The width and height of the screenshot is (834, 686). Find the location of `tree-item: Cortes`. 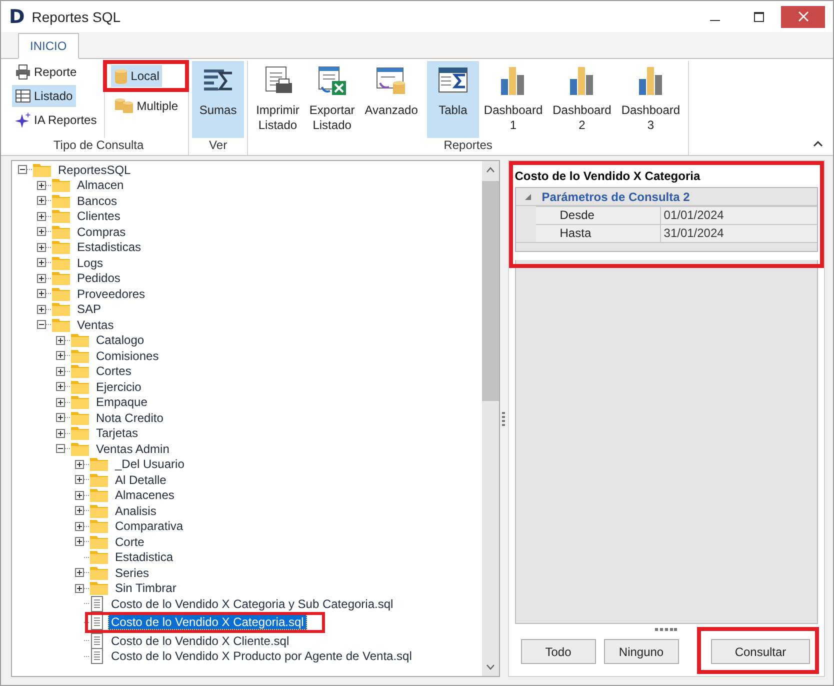

tree-item: Cortes is located at coordinates (113, 371).